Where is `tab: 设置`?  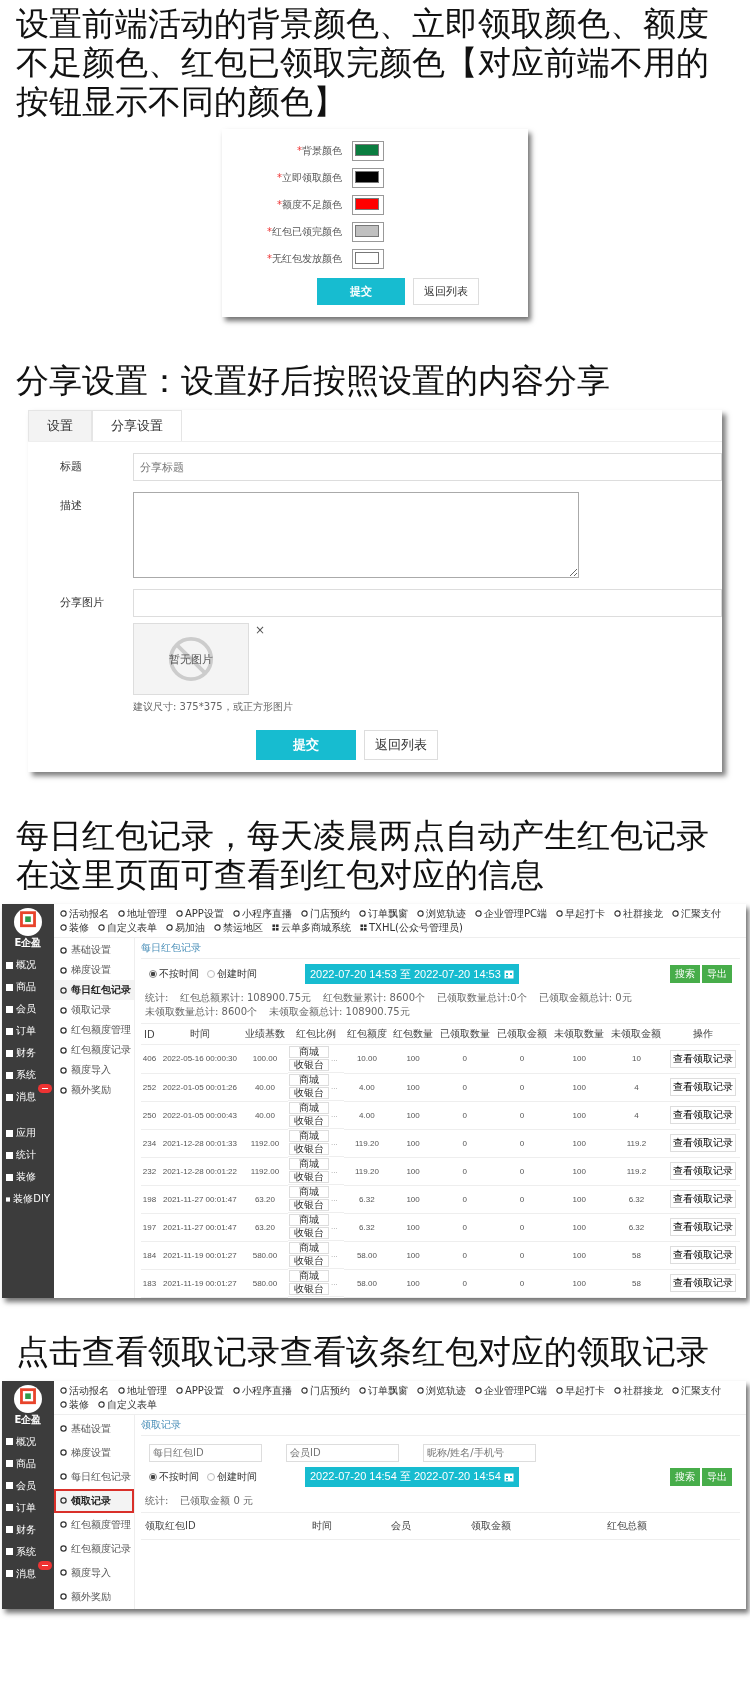
tab: 设置 is located at coordinates (60, 425).